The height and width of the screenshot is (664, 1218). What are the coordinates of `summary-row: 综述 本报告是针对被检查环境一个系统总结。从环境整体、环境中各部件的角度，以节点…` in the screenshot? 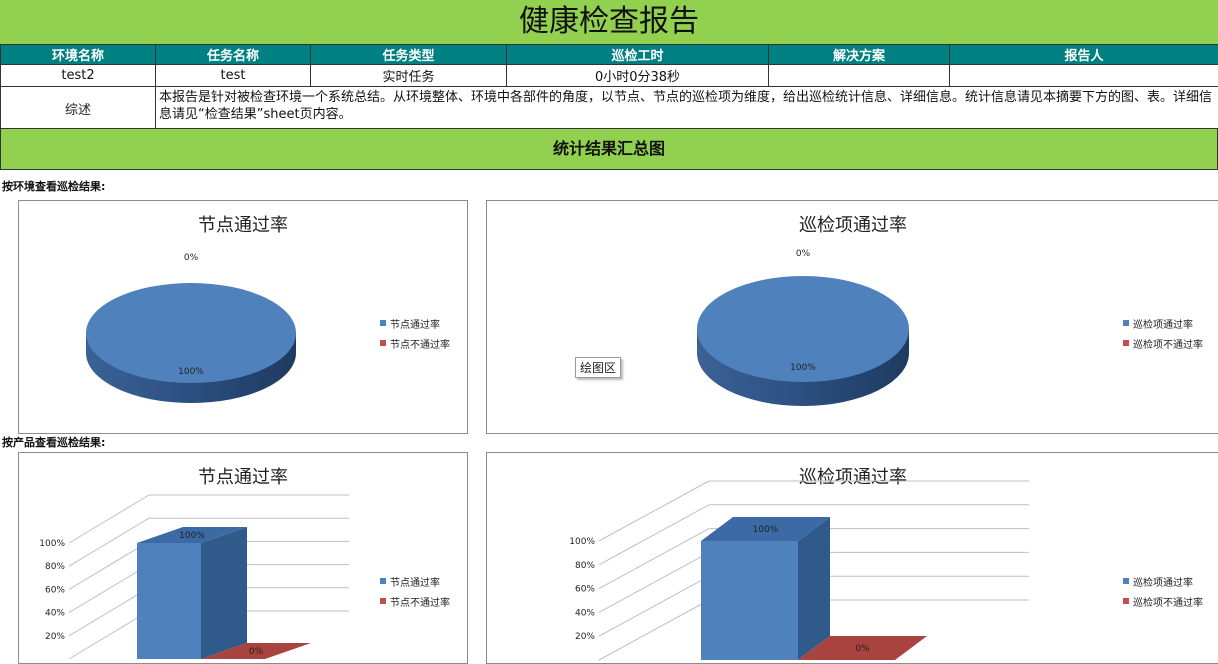 It's located at (609, 108).